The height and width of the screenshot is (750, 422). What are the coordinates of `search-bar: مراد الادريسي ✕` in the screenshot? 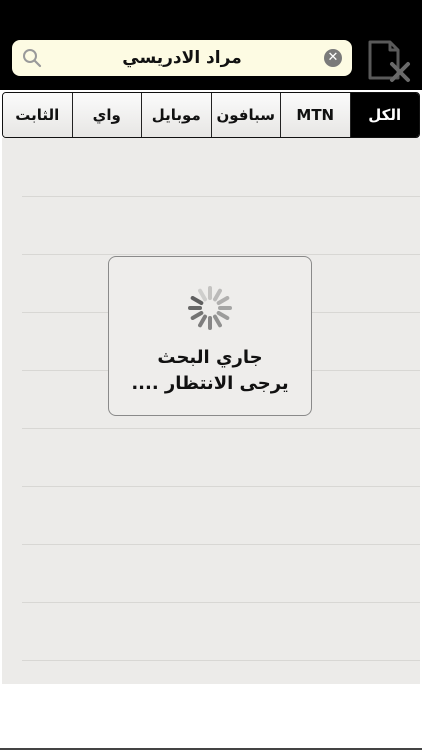 It's located at (211, 59).